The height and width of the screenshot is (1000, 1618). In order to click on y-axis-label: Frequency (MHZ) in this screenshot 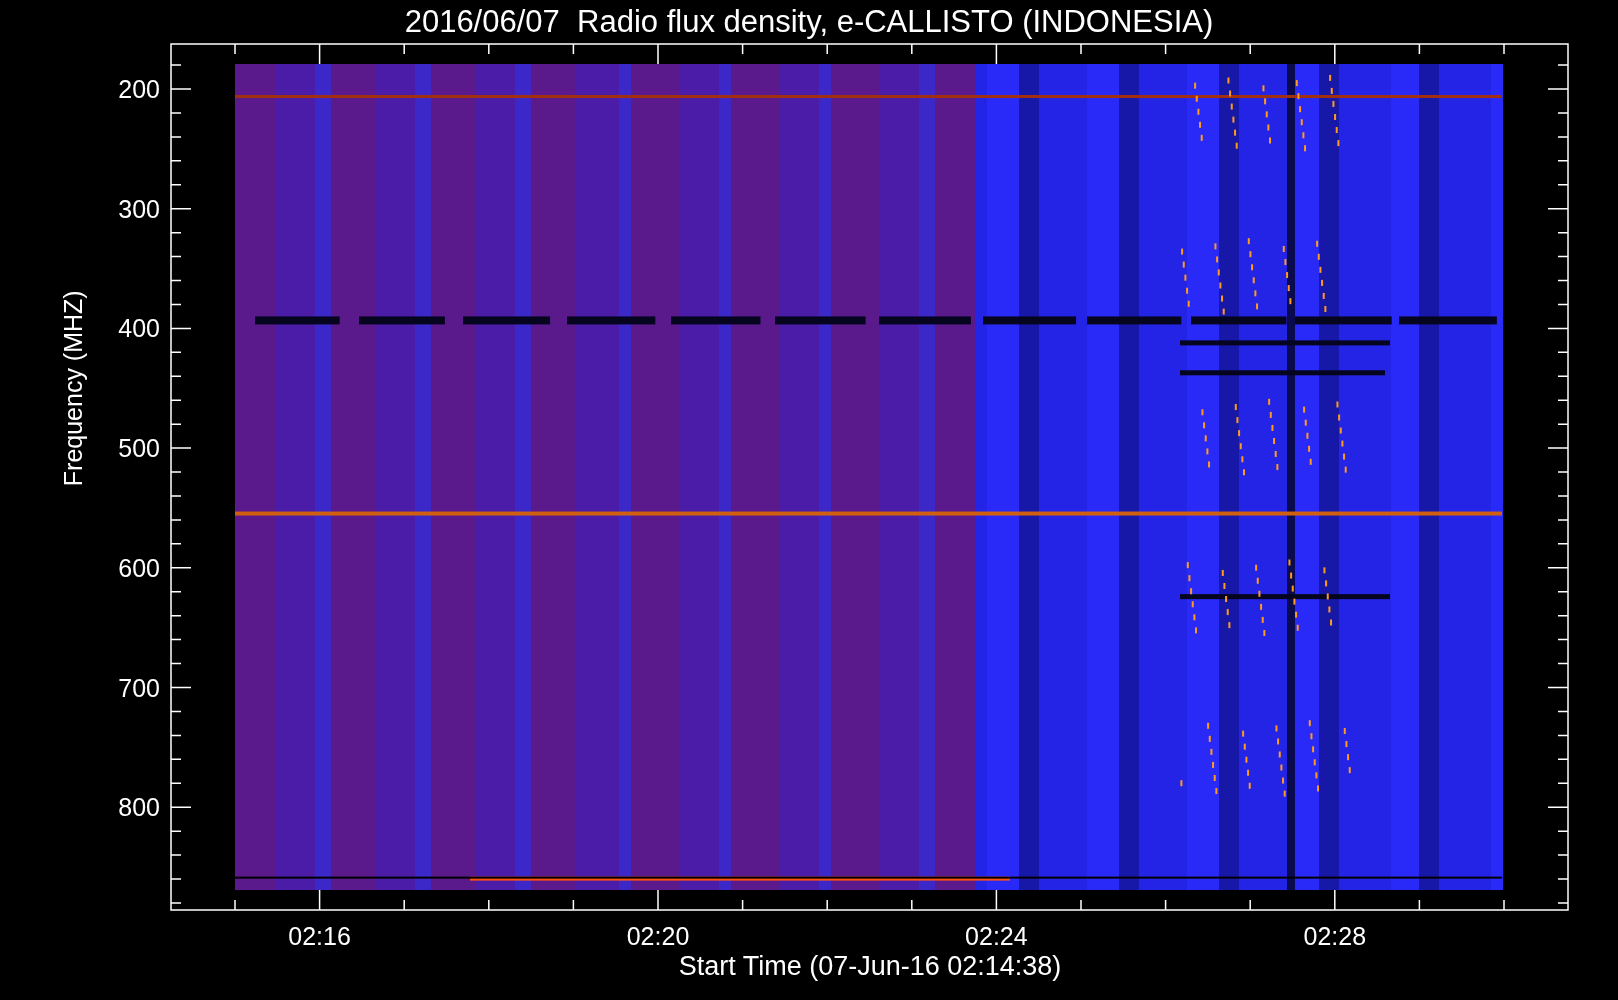, I will do `click(73, 388)`.